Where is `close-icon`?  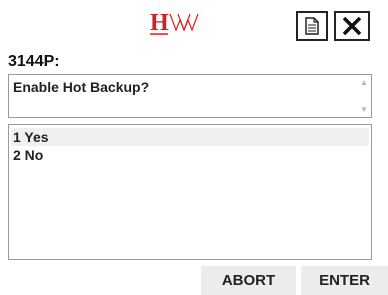
close-icon is located at coordinates (352, 26).